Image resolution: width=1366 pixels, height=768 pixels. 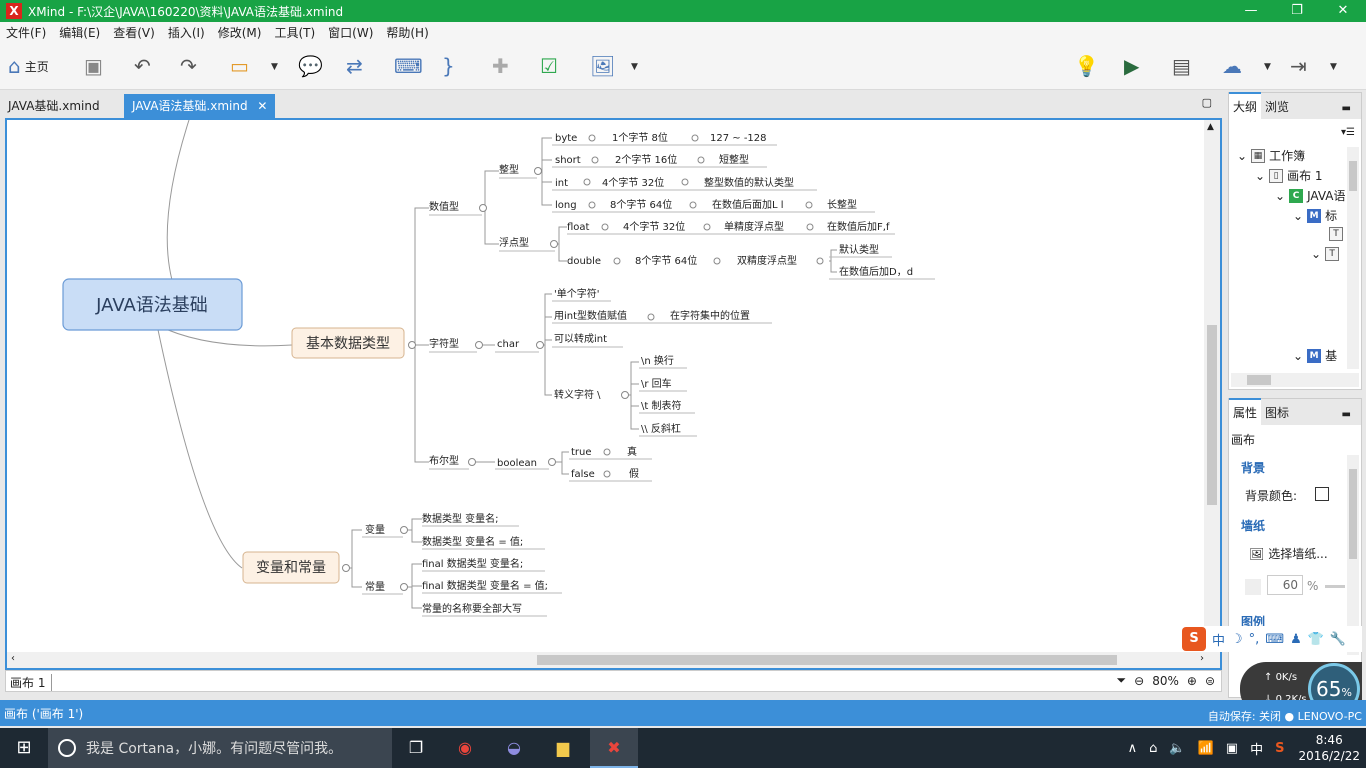 What do you see at coordinates (1218, 639) in the screenshot?
I see `ime-chinese-toggle: 中` at bounding box center [1218, 639].